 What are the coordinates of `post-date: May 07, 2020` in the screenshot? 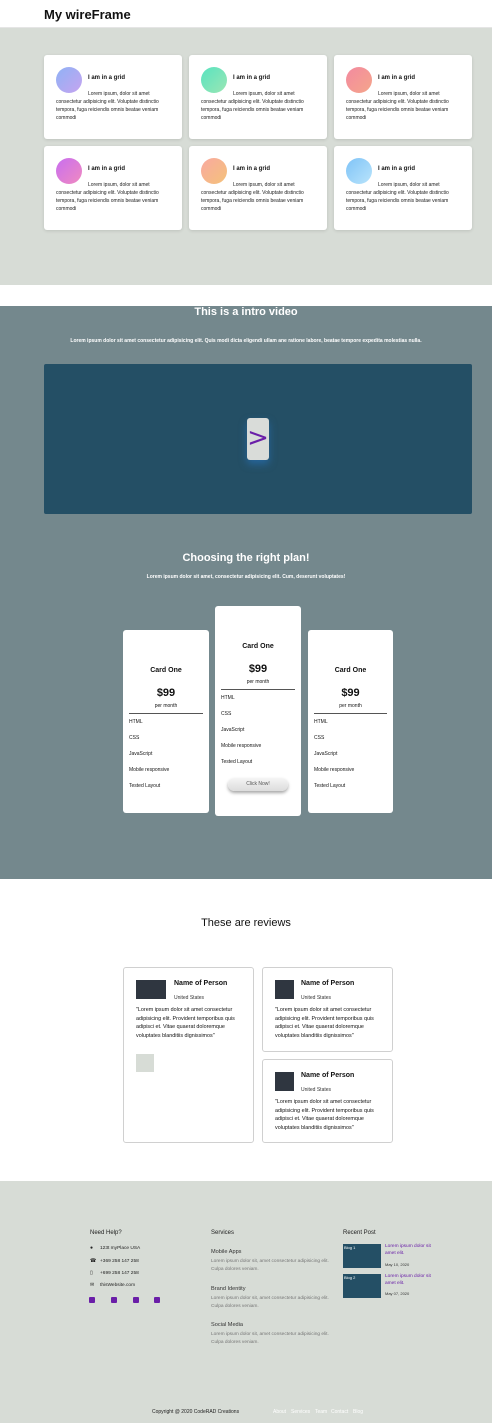 It's located at (397, 1293).